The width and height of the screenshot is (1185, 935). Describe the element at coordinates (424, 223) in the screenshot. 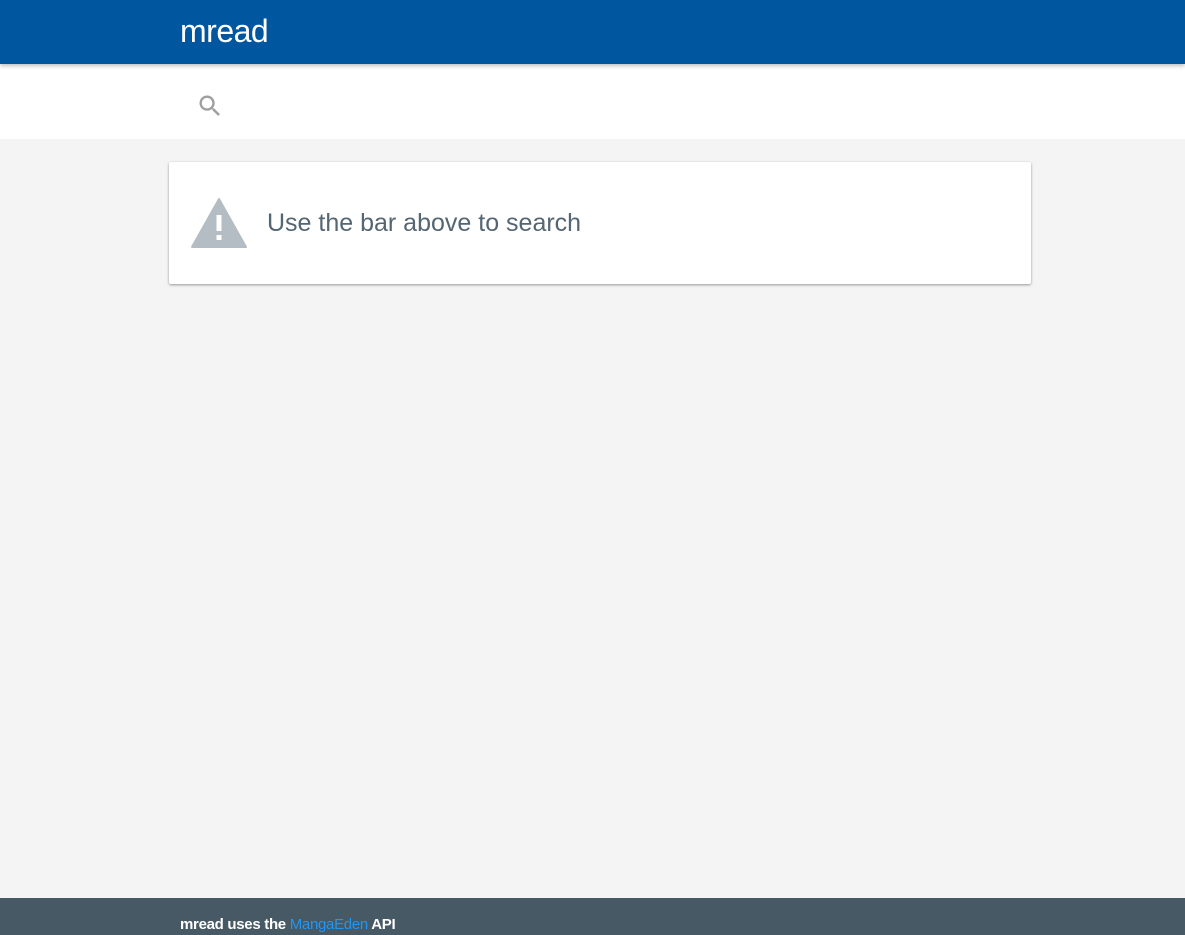

I see `notice-message: Use the bar above to search` at that location.